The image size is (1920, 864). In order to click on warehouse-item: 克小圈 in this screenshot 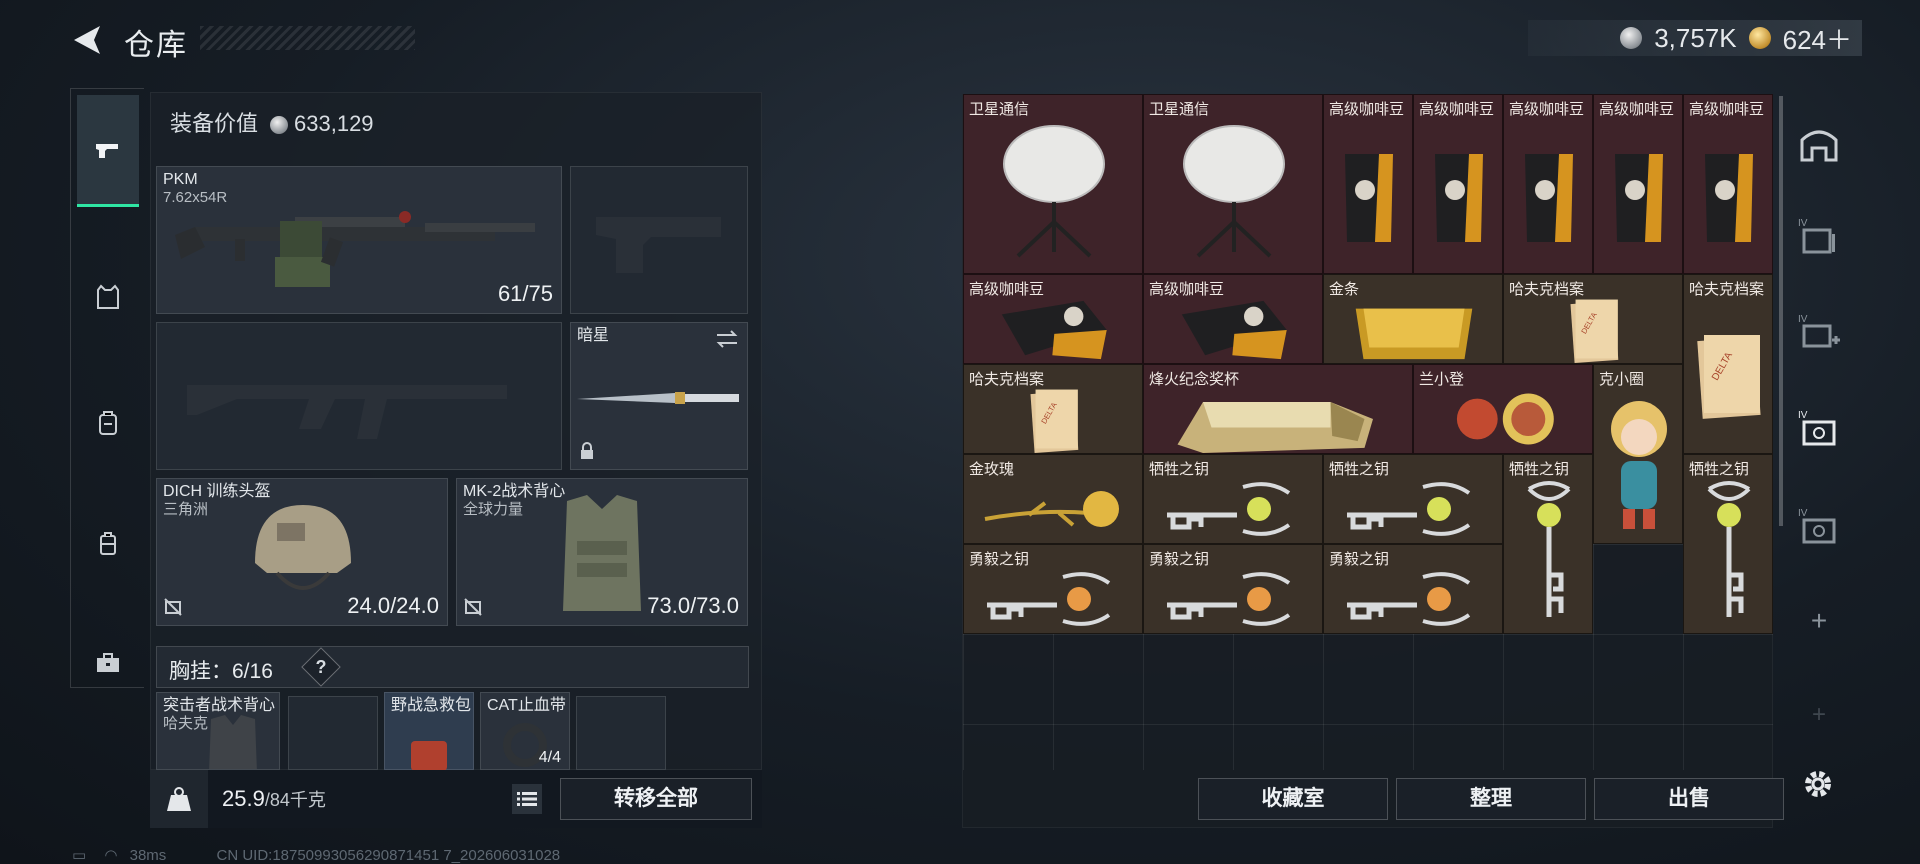, I will do `click(1638, 454)`.